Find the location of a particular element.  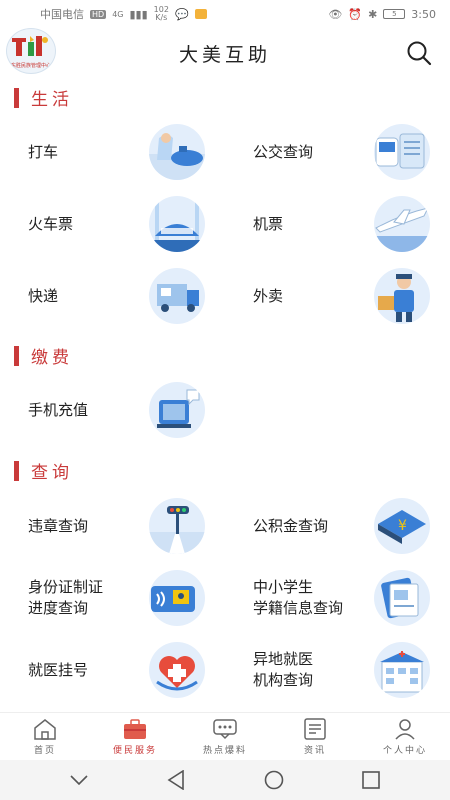

service-label: 公积金查询 is located at coordinates (291, 525).